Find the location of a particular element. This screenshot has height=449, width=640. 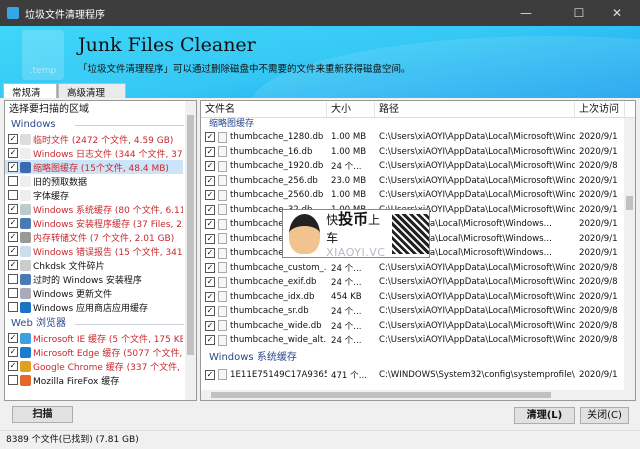

scan-area-item: Windows 更新文件 is located at coordinates (94, 293).